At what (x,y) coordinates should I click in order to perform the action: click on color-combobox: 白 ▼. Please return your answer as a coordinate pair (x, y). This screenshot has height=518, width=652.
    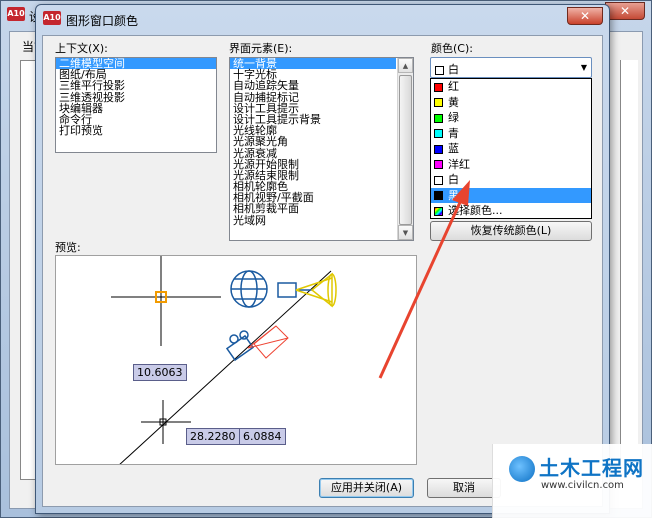
    Looking at the image, I should click on (511, 67).